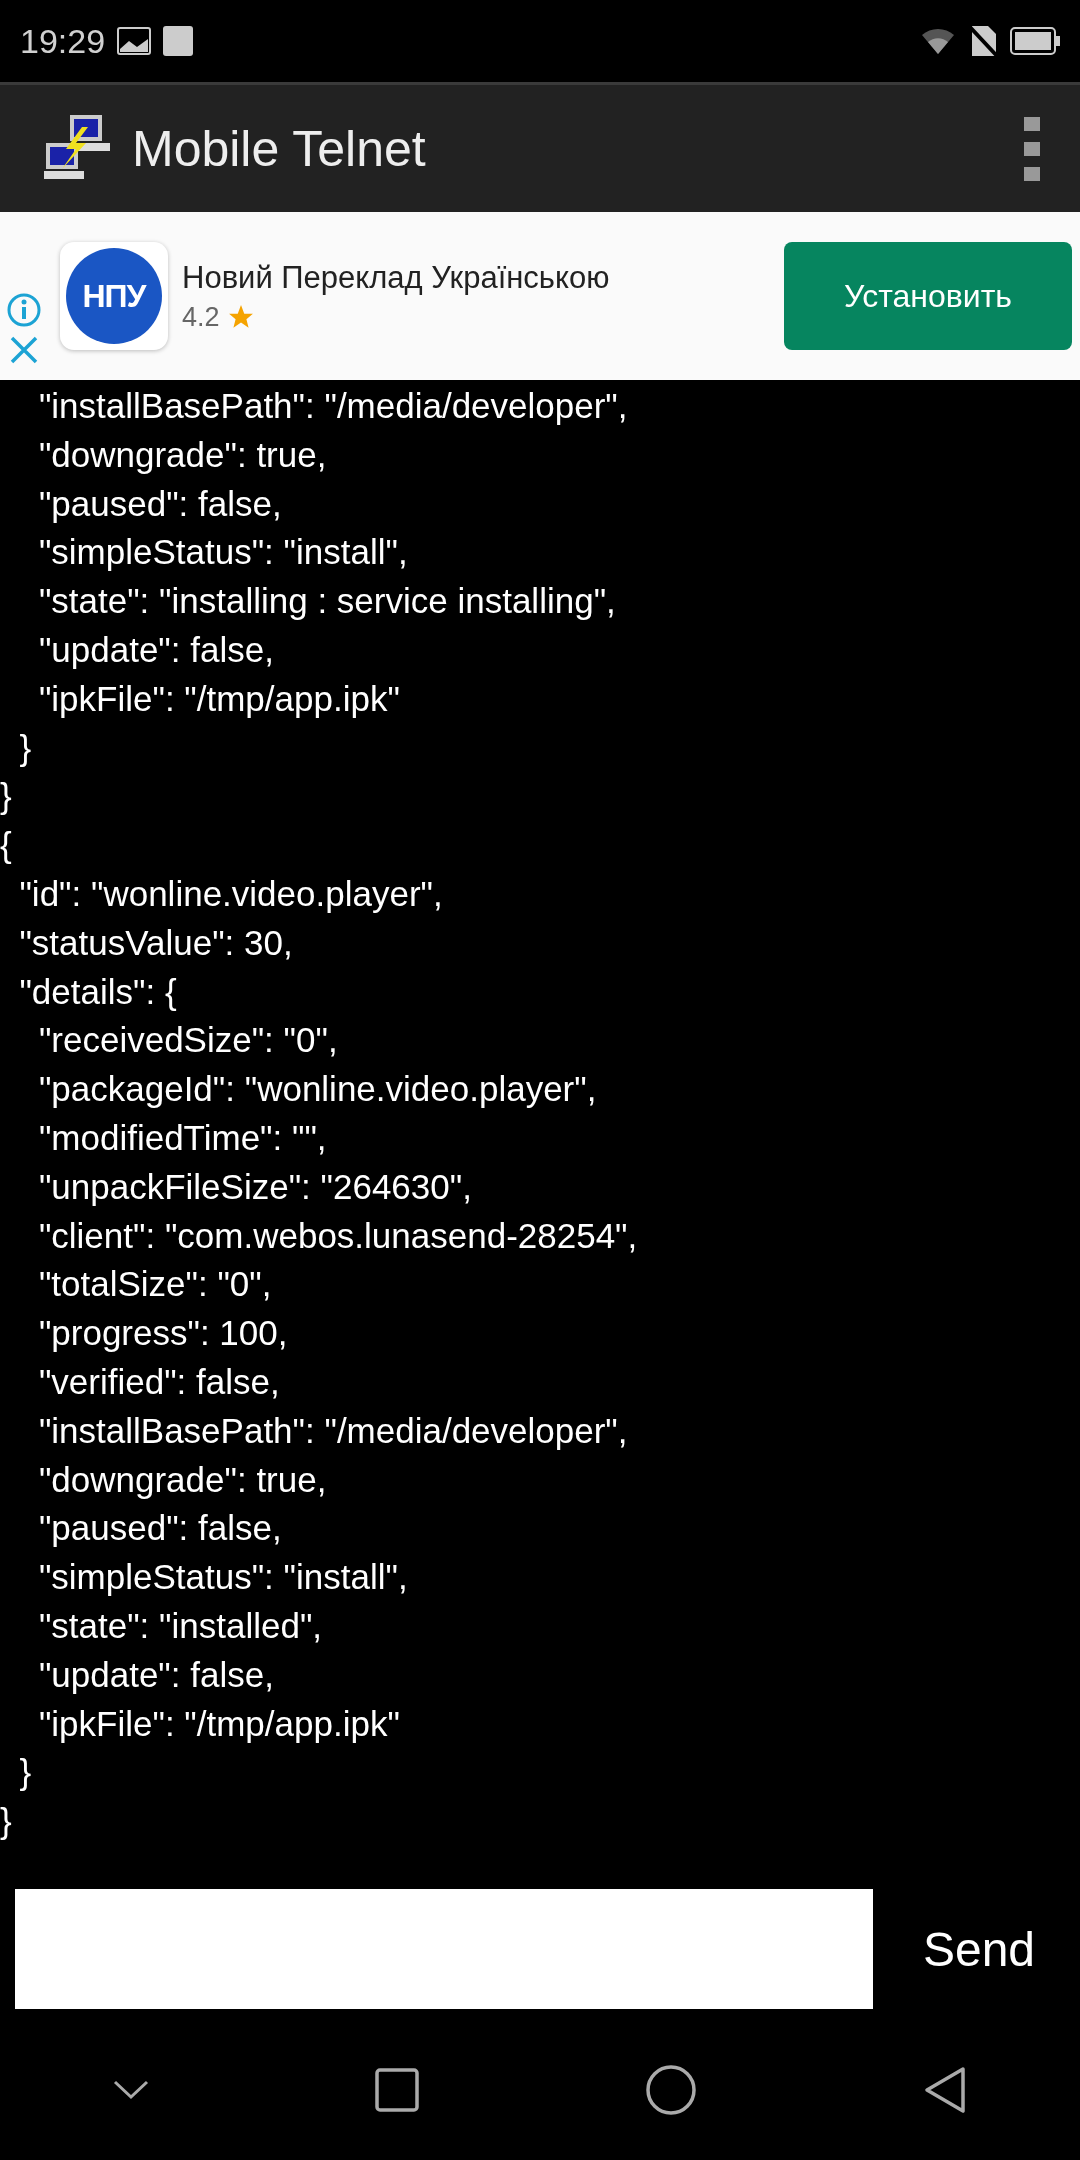 The image size is (1080, 2160). I want to click on back-icon, so click(945, 2090).